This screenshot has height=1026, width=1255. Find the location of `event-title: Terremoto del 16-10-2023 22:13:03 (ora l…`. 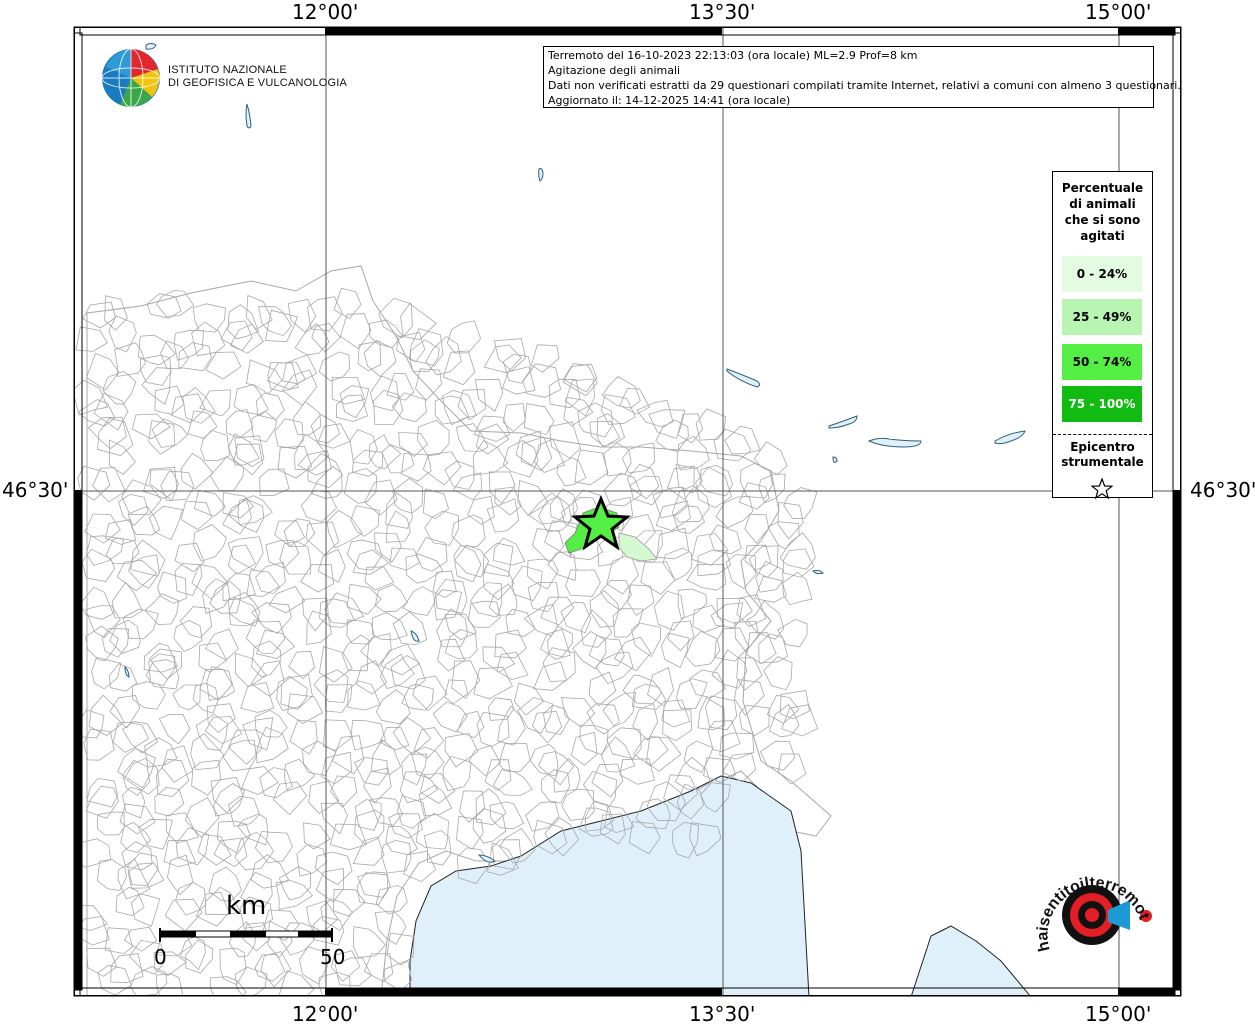

event-title: Terremoto del 16-10-2023 22:13:03 (ora l… is located at coordinates (733, 55).